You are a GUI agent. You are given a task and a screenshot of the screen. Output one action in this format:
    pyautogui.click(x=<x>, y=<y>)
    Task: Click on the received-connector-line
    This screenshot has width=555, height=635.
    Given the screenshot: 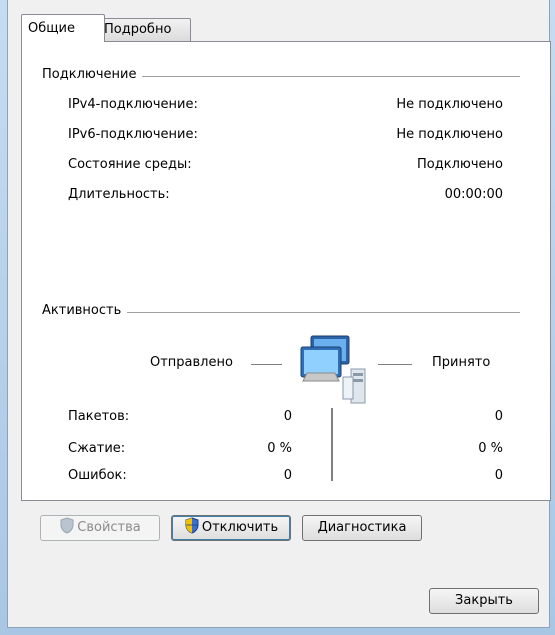 What is the action you would take?
    pyautogui.click(x=395, y=364)
    